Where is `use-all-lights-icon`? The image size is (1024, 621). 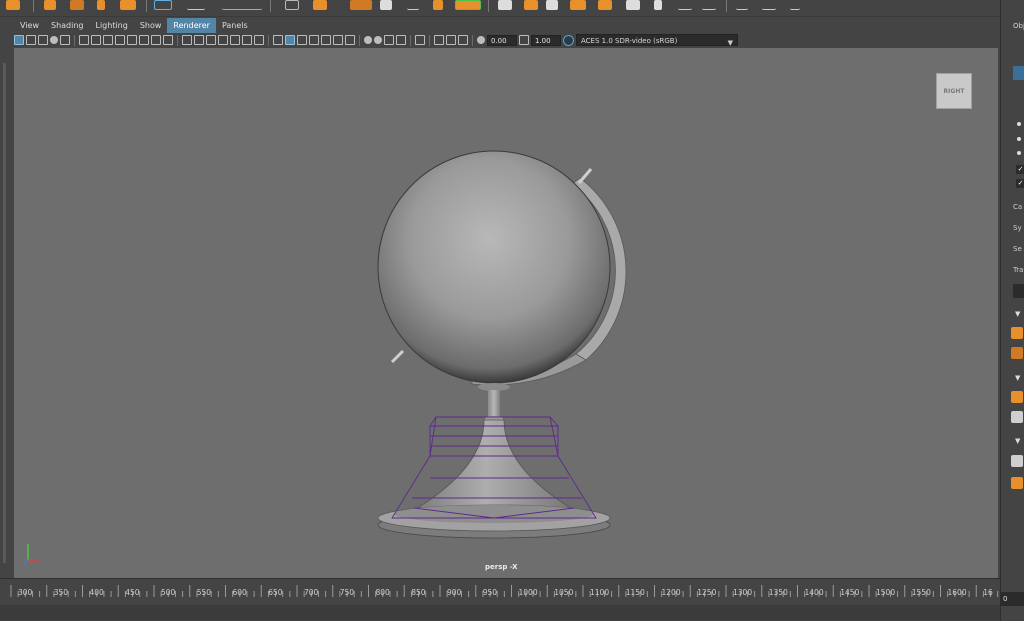 use-all-lights-icon is located at coordinates (326, 40).